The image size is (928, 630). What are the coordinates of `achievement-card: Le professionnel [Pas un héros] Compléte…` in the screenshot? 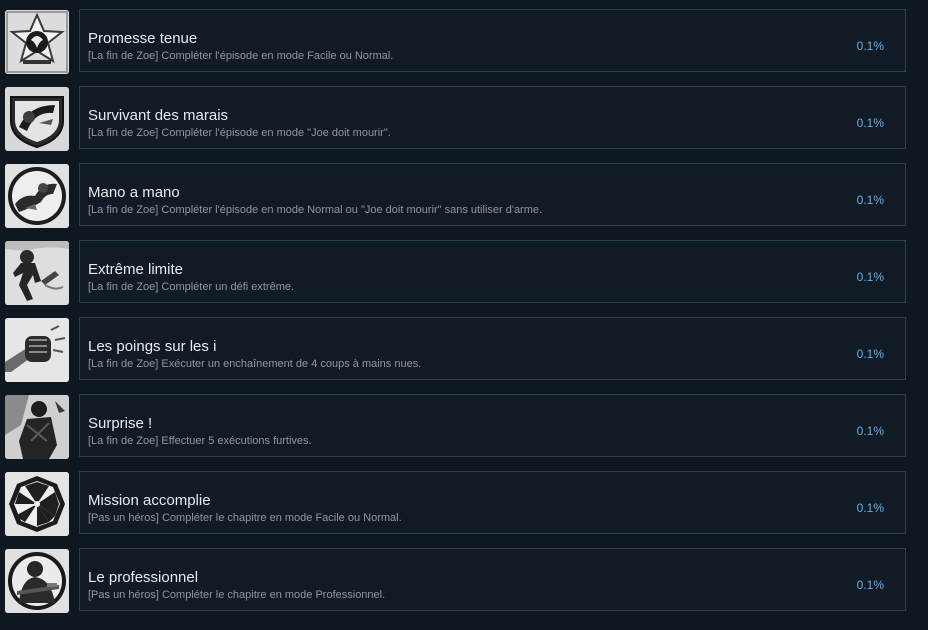 It's located at (492, 579).